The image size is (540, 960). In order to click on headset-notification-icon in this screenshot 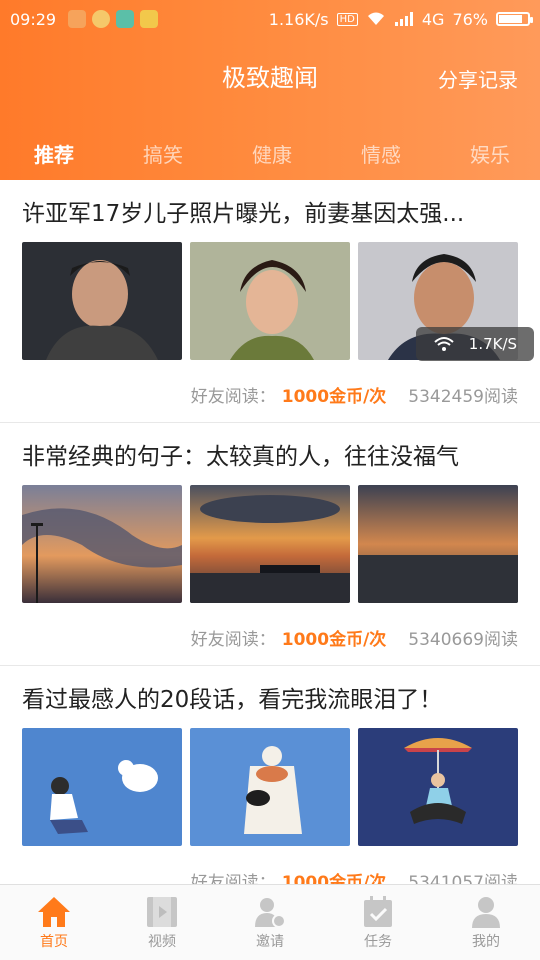, I will do `click(77, 19)`.